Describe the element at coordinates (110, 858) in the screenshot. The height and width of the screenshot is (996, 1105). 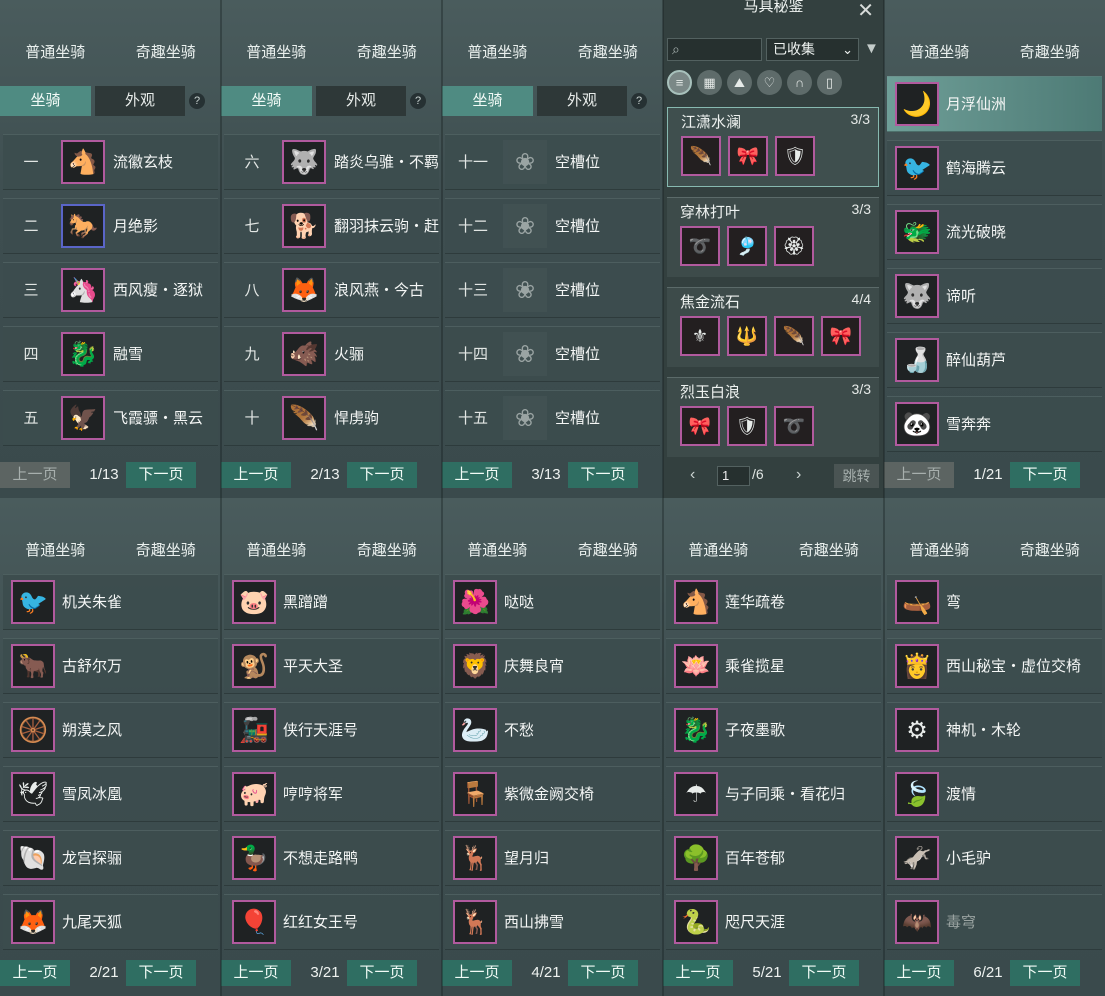
I see `fun-mount-row: 🐚 龙宫探骊` at that location.